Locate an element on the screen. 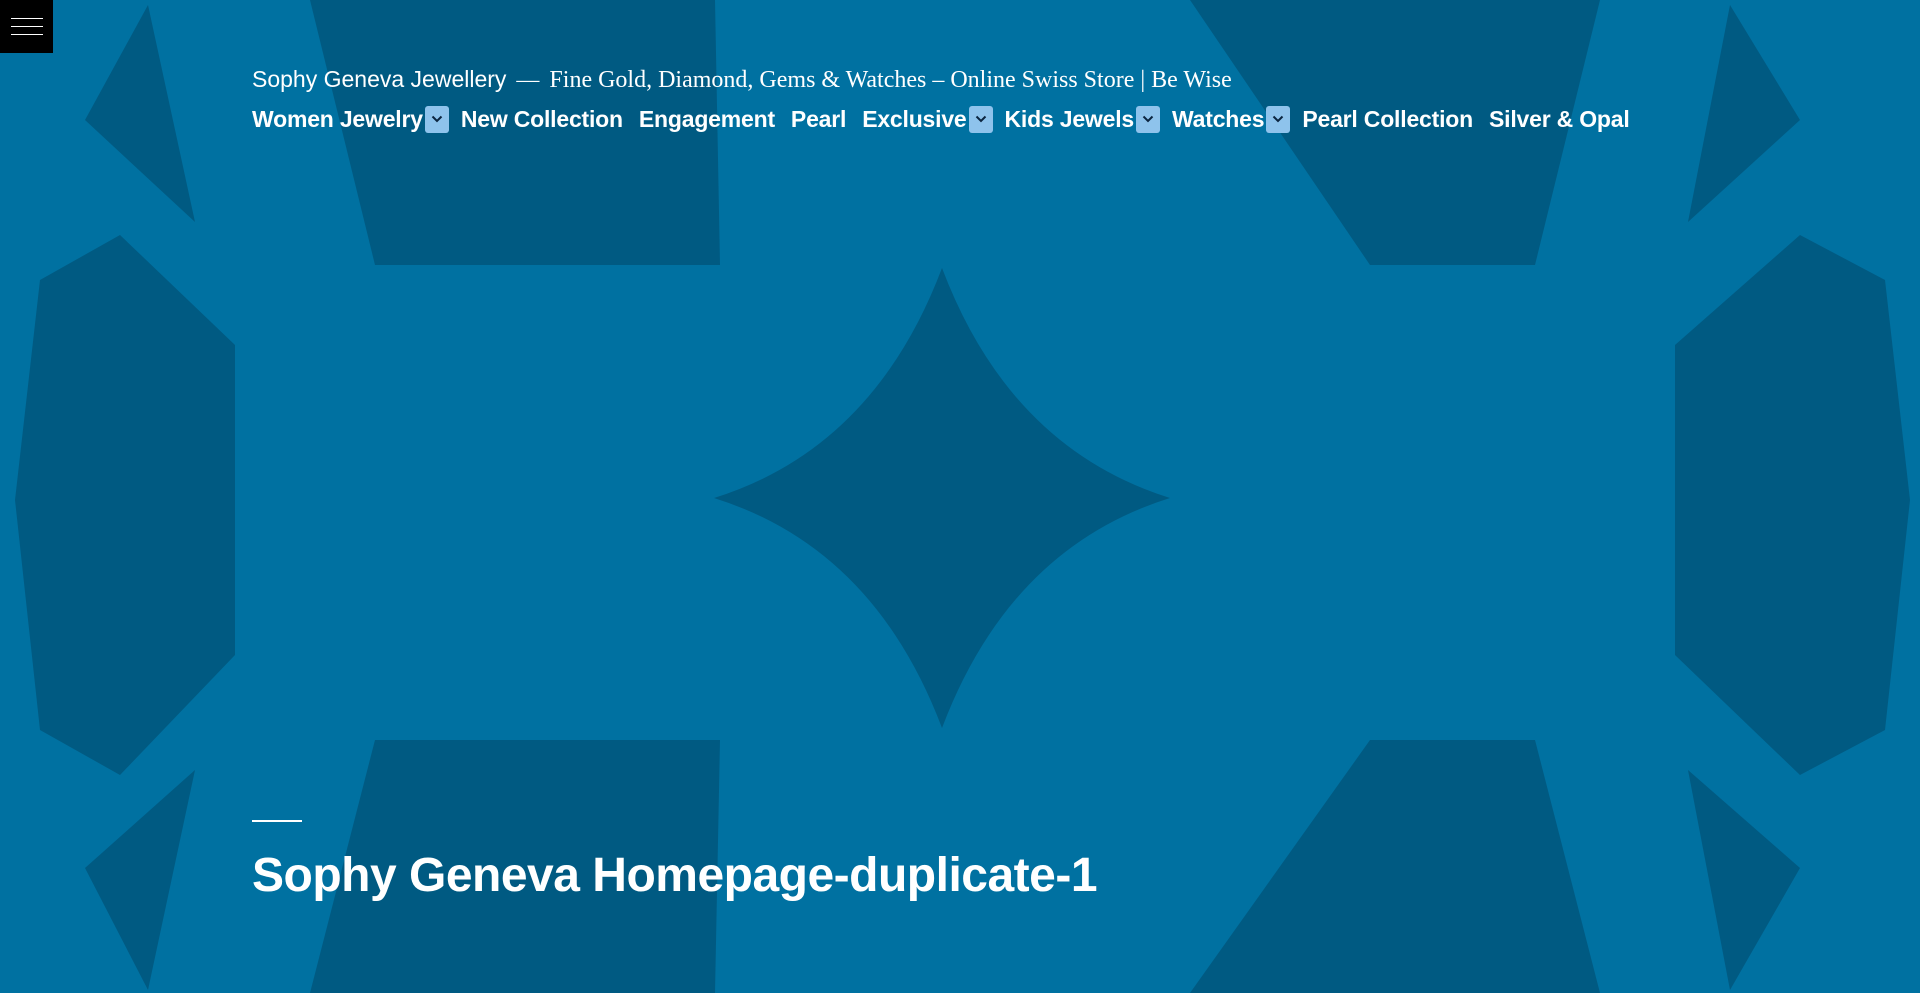 This screenshot has width=1920, height=993. nav-item-exclusive: Exclusive is located at coordinates (927, 119).